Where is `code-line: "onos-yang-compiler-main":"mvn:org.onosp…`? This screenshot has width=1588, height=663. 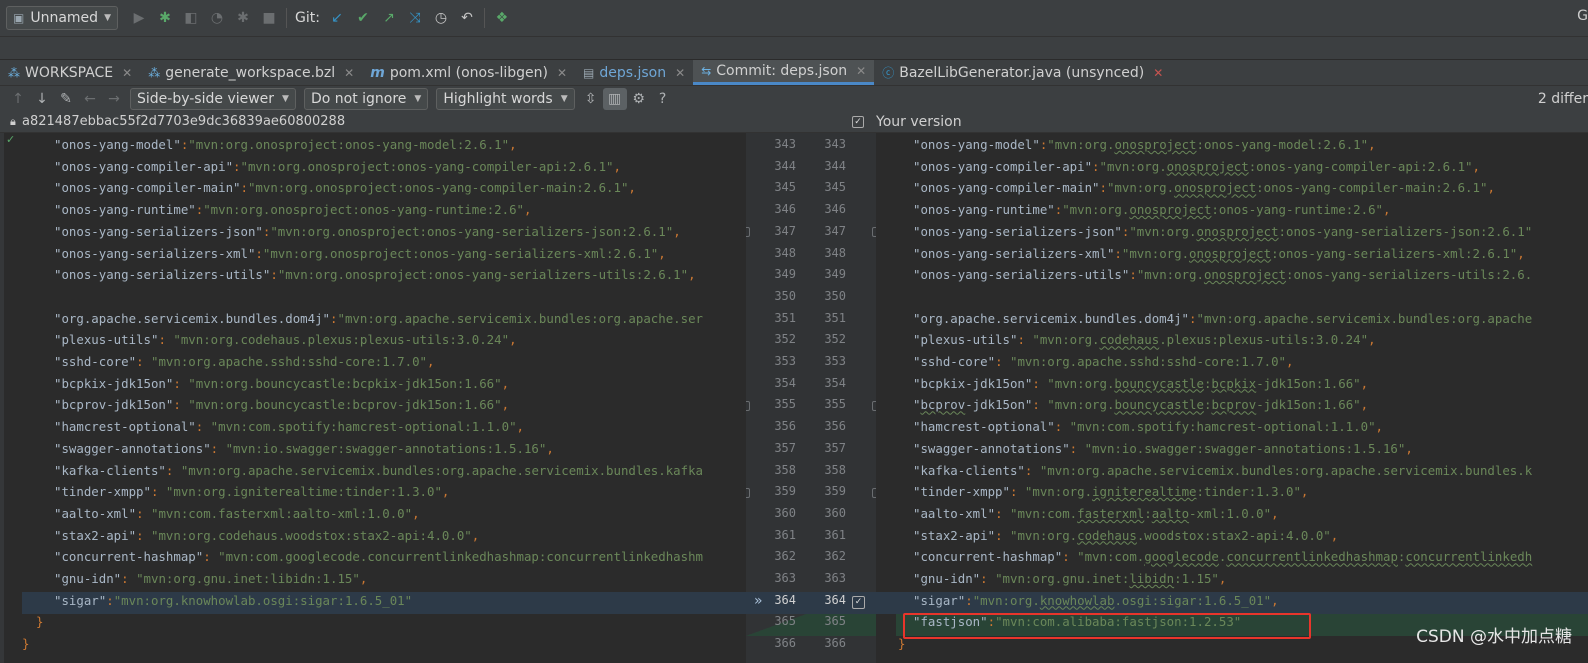 code-line: "onos-yang-compiler-main":"mvn:org.onosp… is located at coordinates (345, 188).